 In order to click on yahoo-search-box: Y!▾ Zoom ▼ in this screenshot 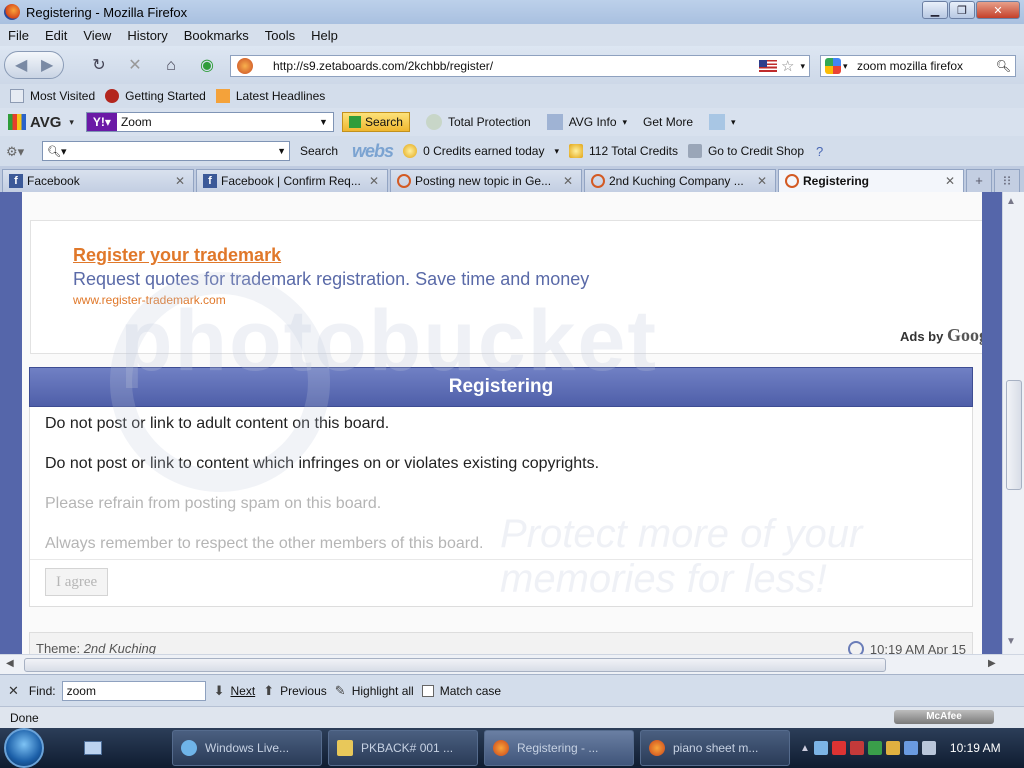, I will do `click(209, 122)`.